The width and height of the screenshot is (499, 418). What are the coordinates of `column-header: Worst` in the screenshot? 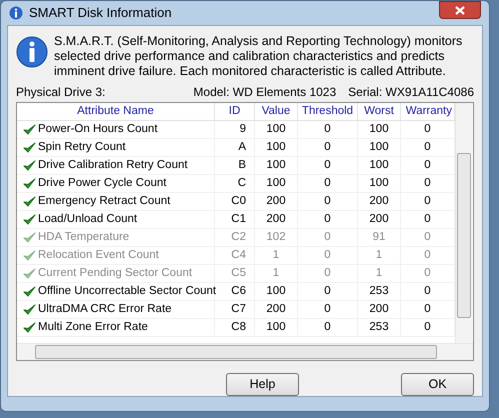 It's located at (379, 111).